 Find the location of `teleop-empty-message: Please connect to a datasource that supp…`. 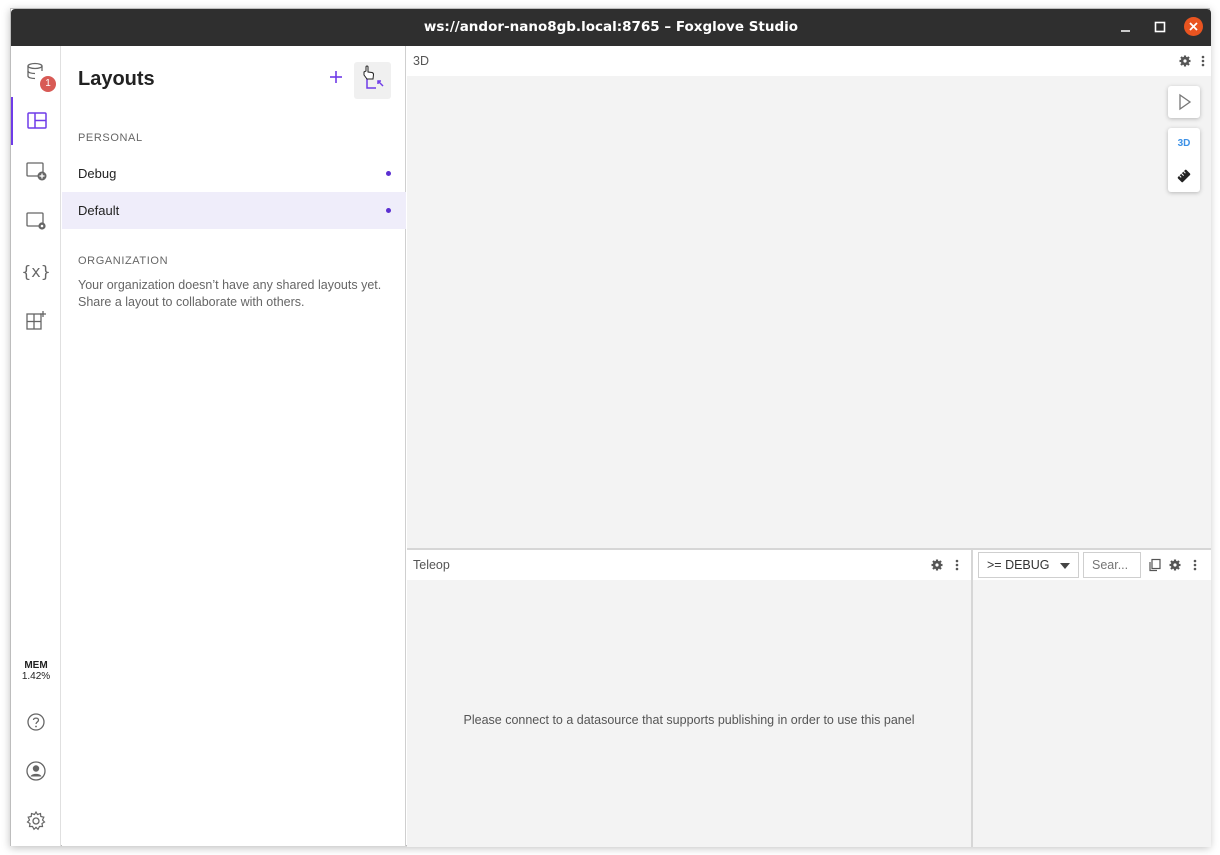

teleop-empty-message: Please connect to a datasource that supp… is located at coordinates (689, 720).